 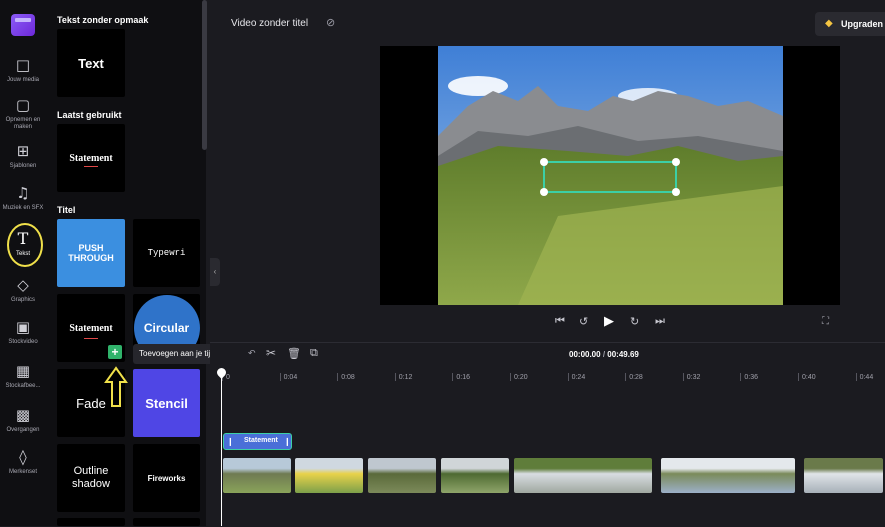 What do you see at coordinates (583, 321) in the screenshot?
I see `rewind-5s-icon: ↺` at bounding box center [583, 321].